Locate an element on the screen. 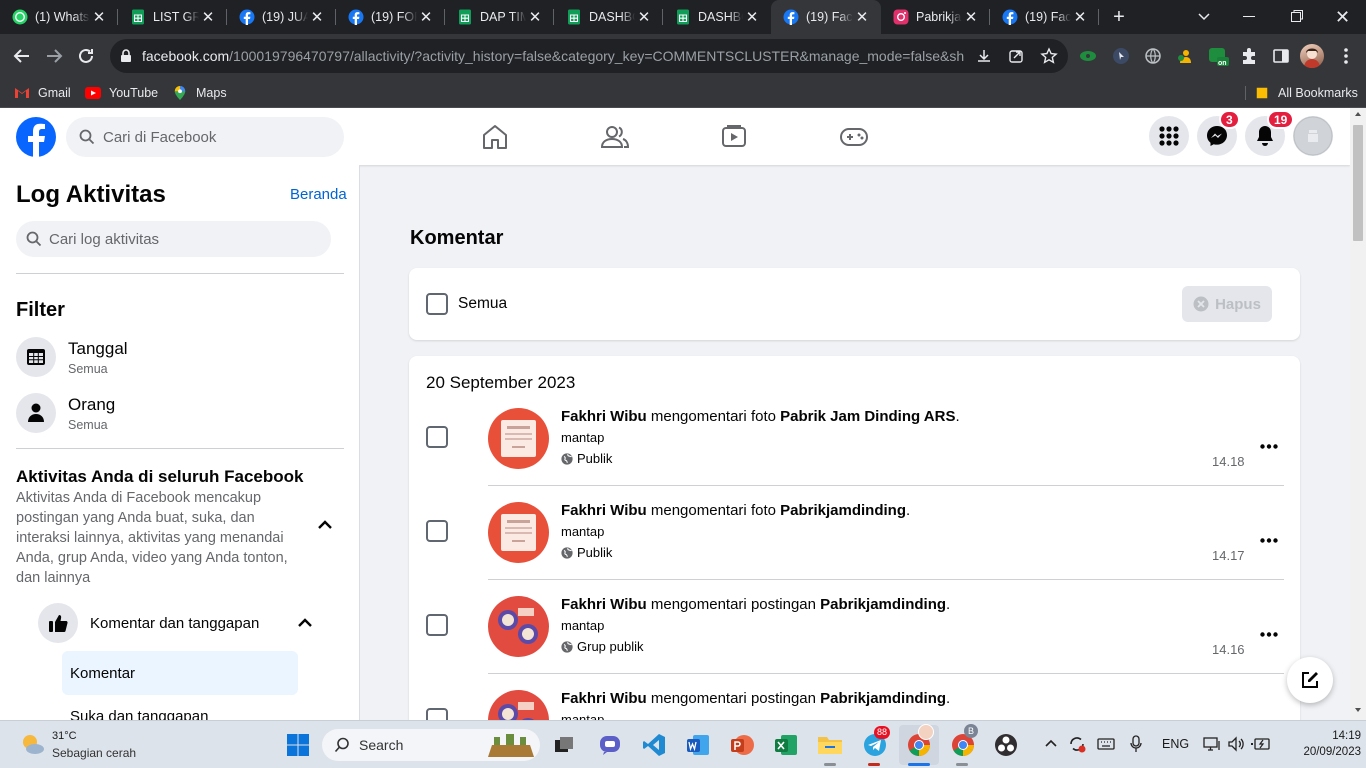 The image size is (1366, 768). task-view-icon is located at coordinates (564, 745).